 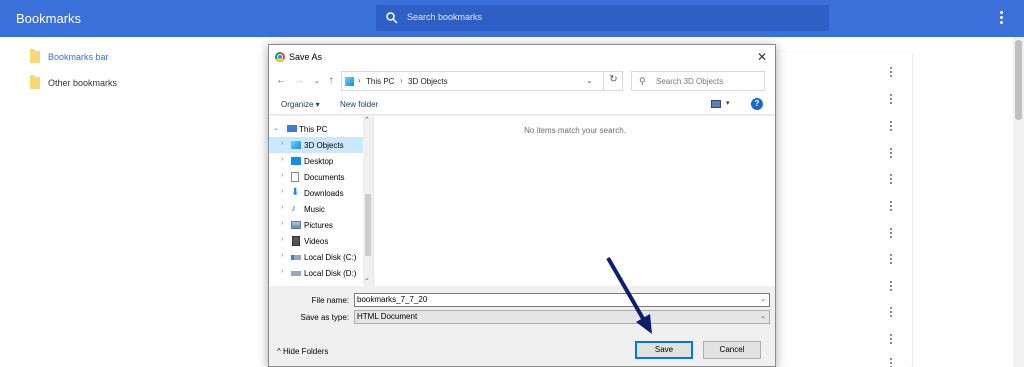 What do you see at coordinates (728, 103) in the screenshot?
I see `chevron-down-icon: ▾` at bounding box center [728, 103].